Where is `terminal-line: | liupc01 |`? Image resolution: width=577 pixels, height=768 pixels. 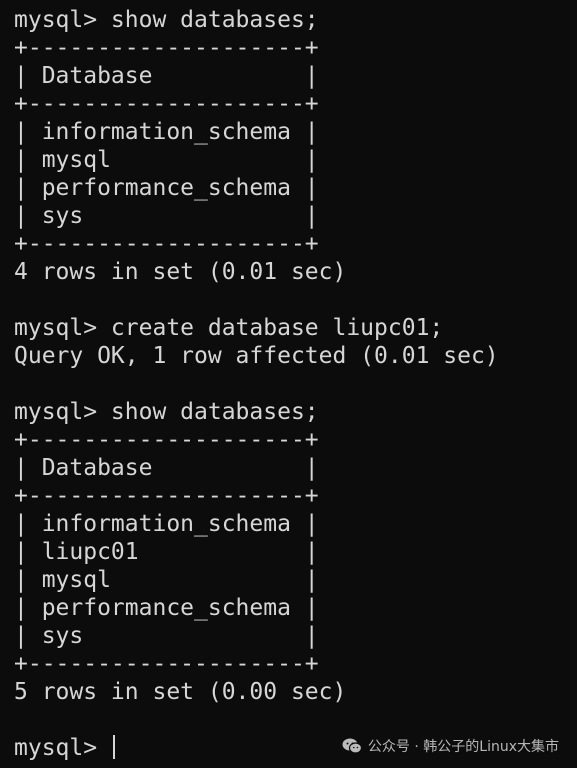 terminal-line: | liupc01 | is located at coordinates (166, 552).